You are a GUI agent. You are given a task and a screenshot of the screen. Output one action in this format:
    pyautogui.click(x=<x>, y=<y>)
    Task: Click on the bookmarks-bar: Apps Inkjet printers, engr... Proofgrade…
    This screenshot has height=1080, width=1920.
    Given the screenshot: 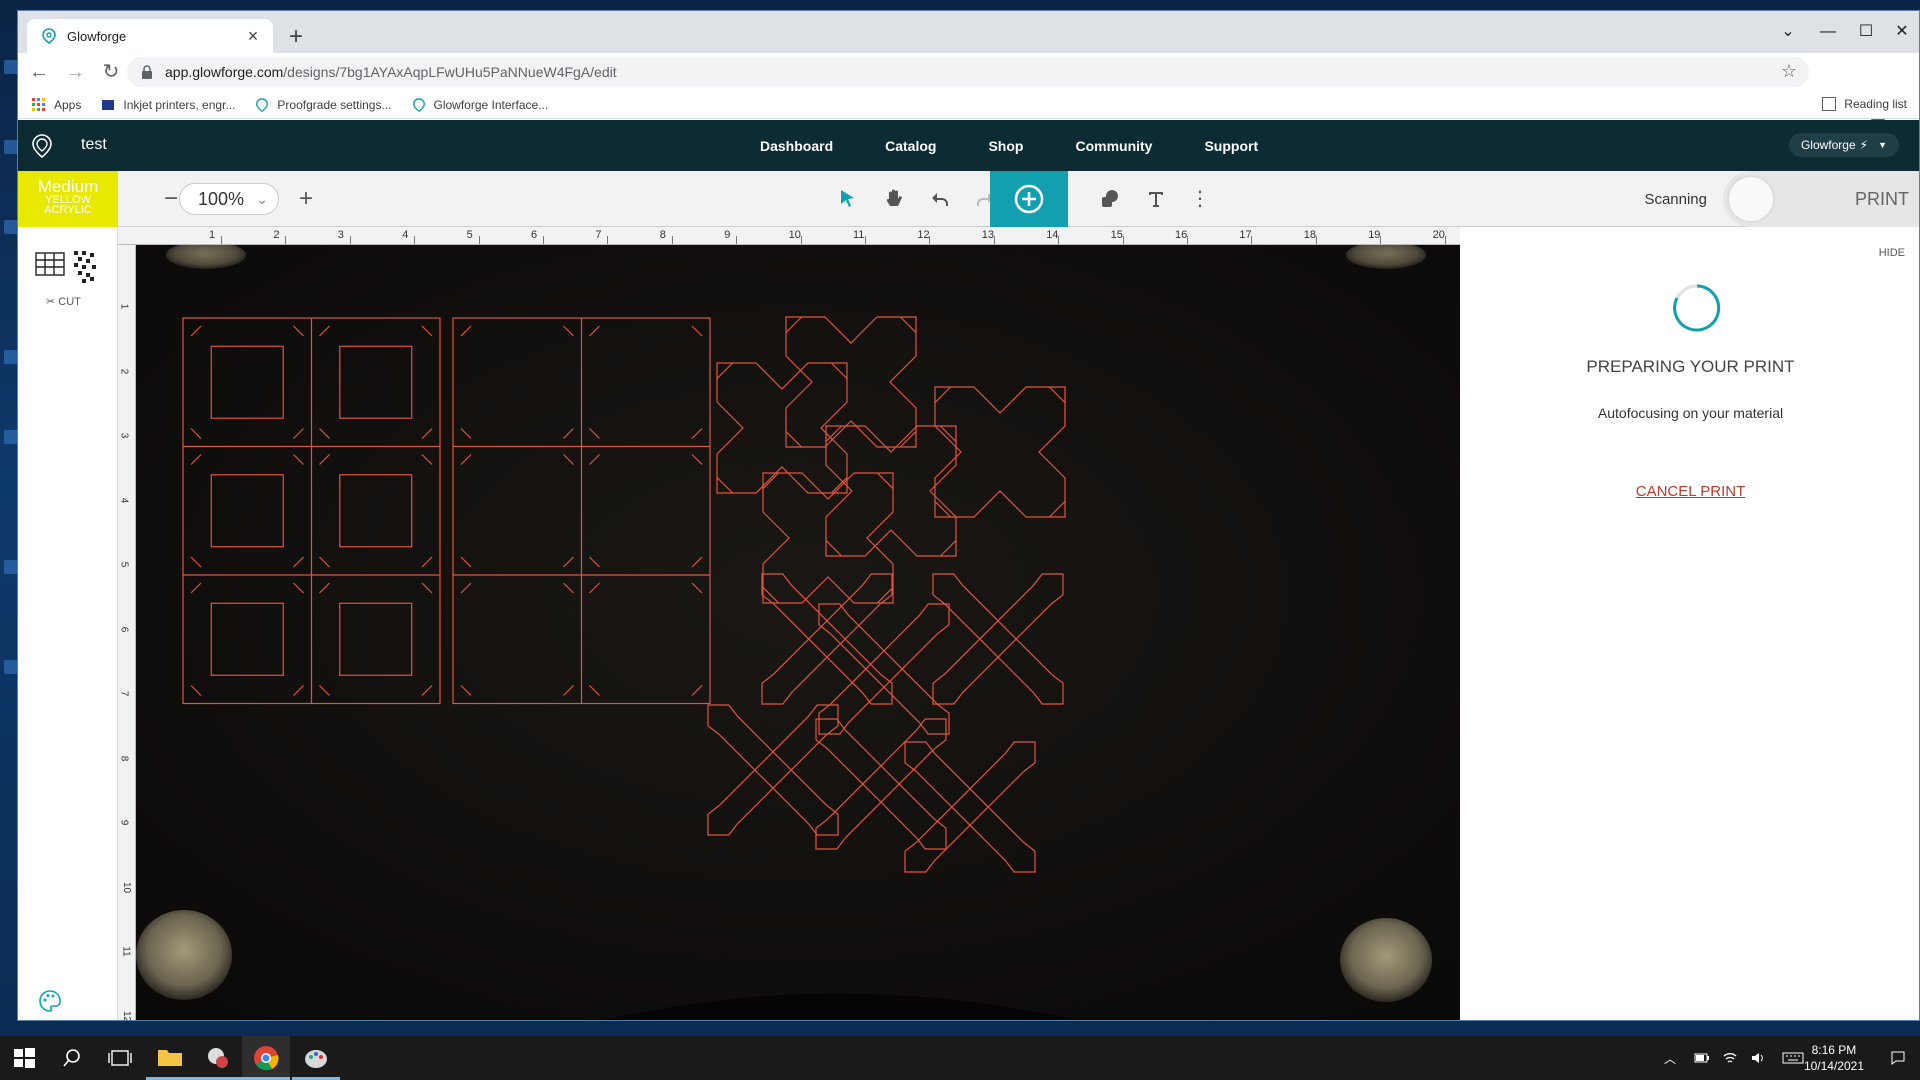 What is the action you would take?
    pyautogui.click(x=968, y=105)
    